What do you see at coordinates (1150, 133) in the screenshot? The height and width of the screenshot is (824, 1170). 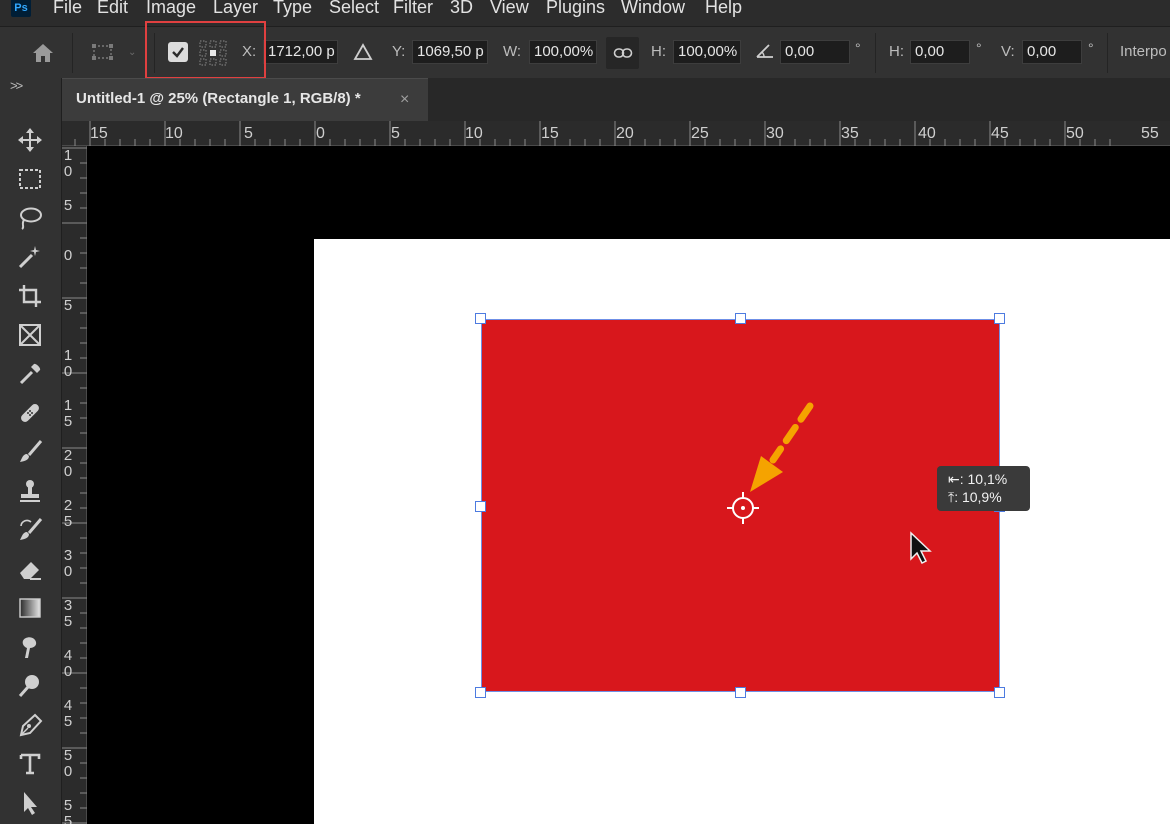 I see `ruler-label: 55` at bounding box center [1150, 133].